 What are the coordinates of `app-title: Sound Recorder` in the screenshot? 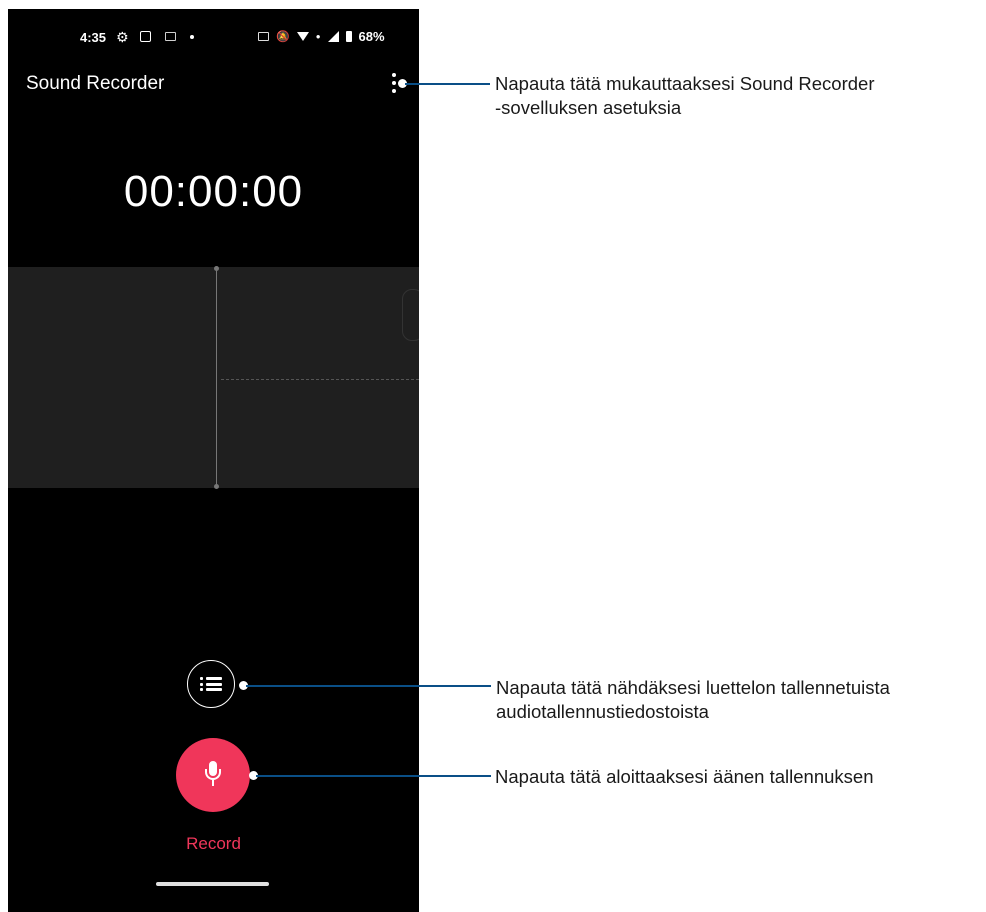 It's located at (95, 83).